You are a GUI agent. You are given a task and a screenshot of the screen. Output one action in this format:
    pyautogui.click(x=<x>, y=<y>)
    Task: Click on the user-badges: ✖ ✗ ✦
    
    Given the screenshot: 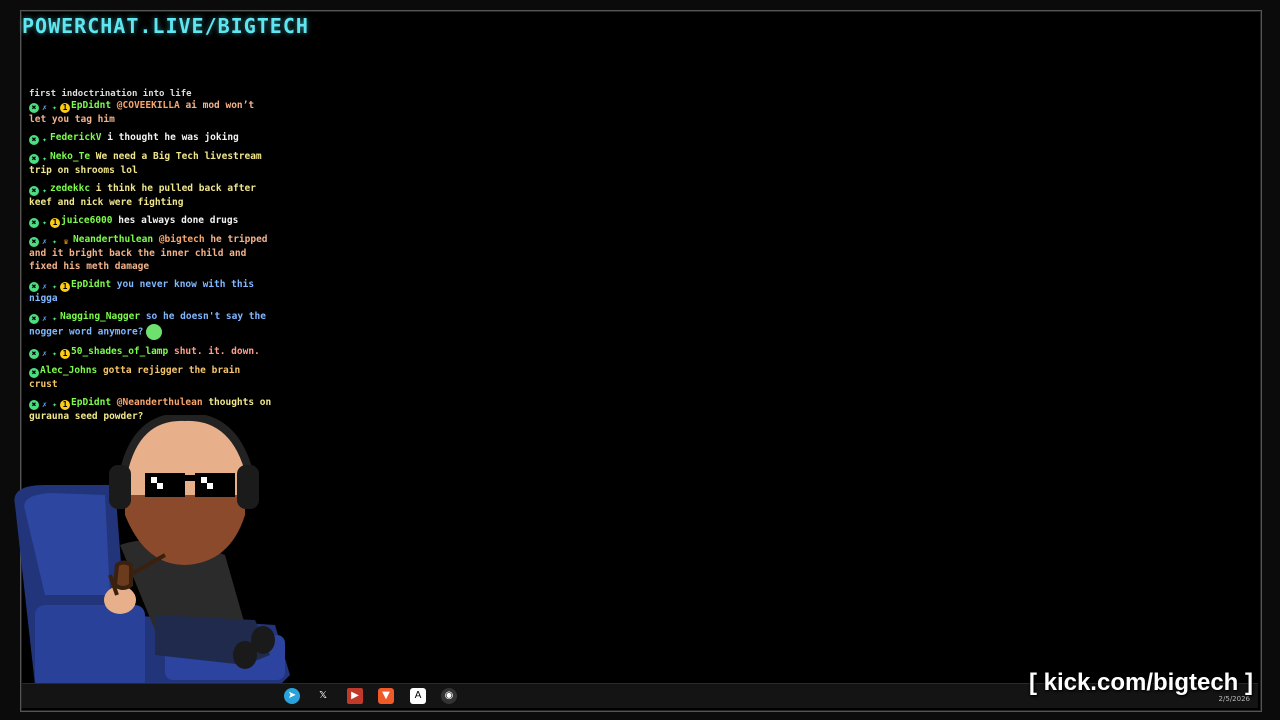 What is the action you would take?
    pyautogui.click(x=44, y=319)
    